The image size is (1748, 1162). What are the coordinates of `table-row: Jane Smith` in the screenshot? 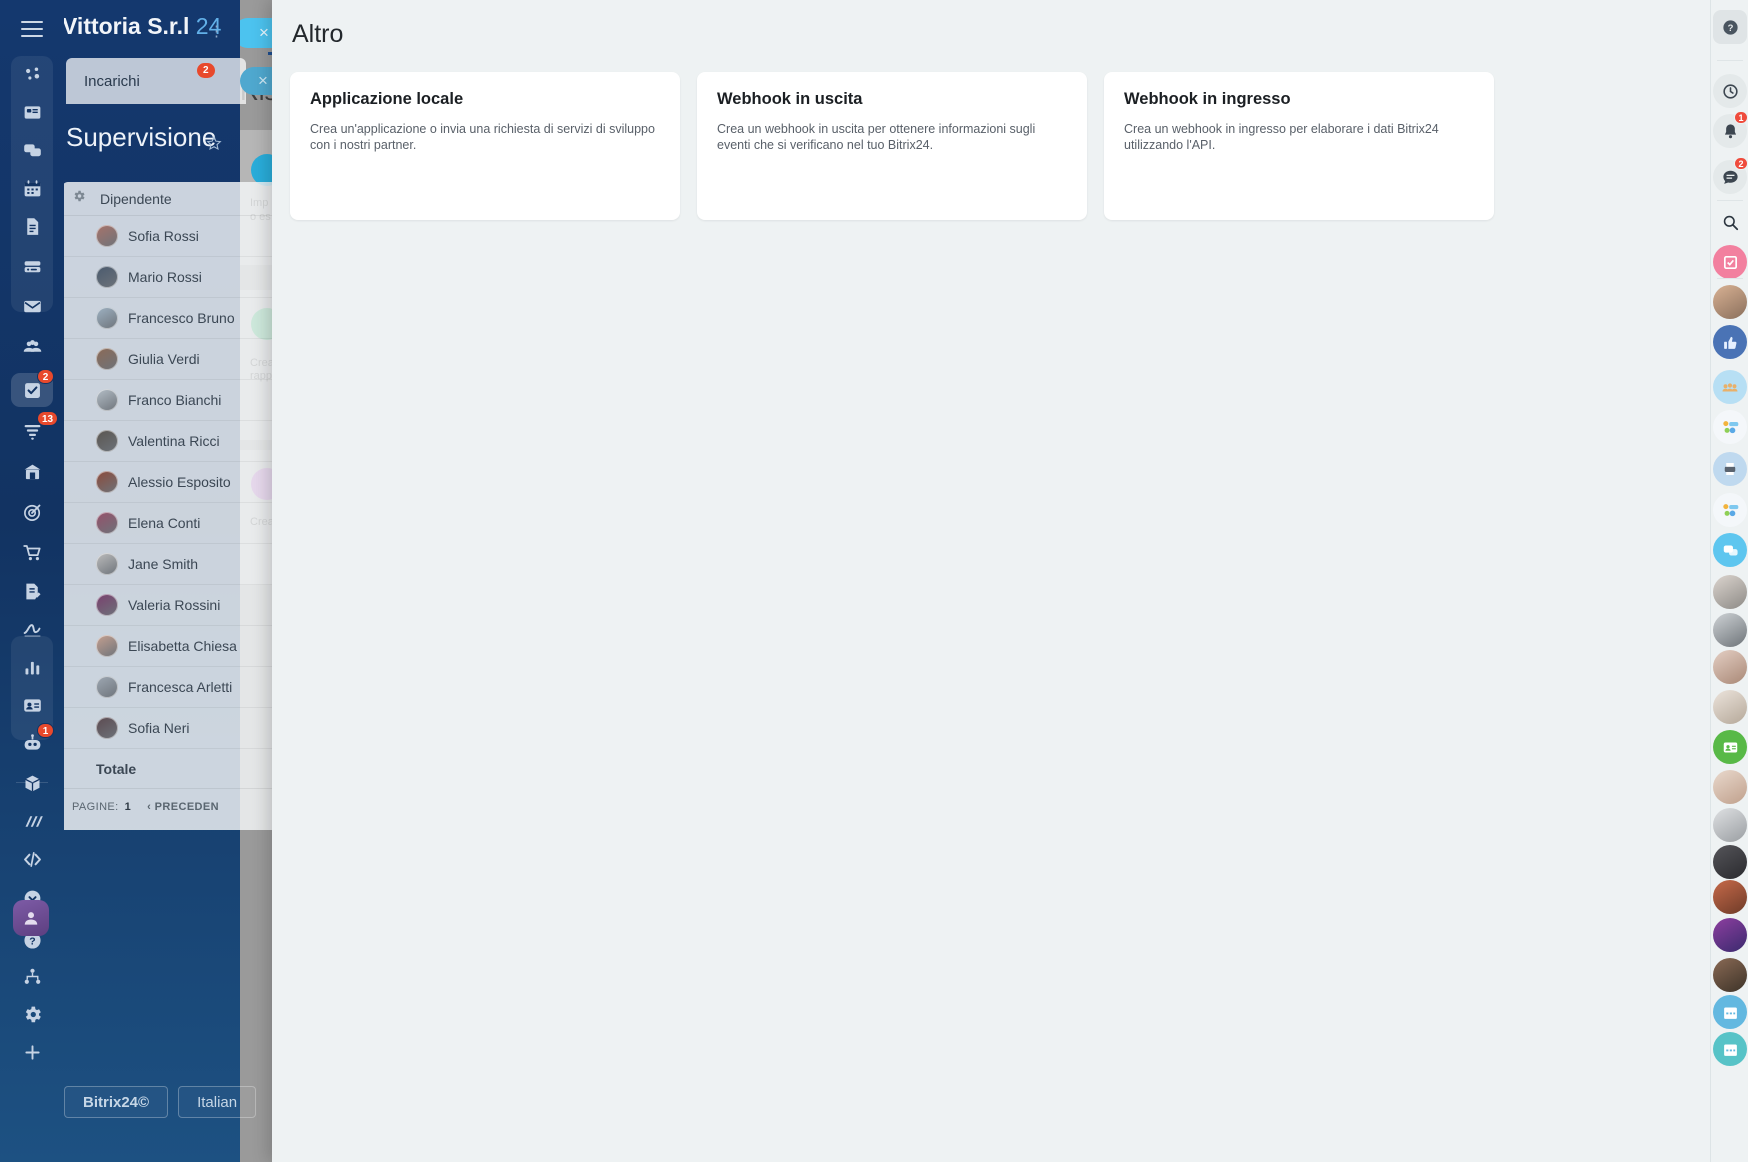 It's located at (173, 564).